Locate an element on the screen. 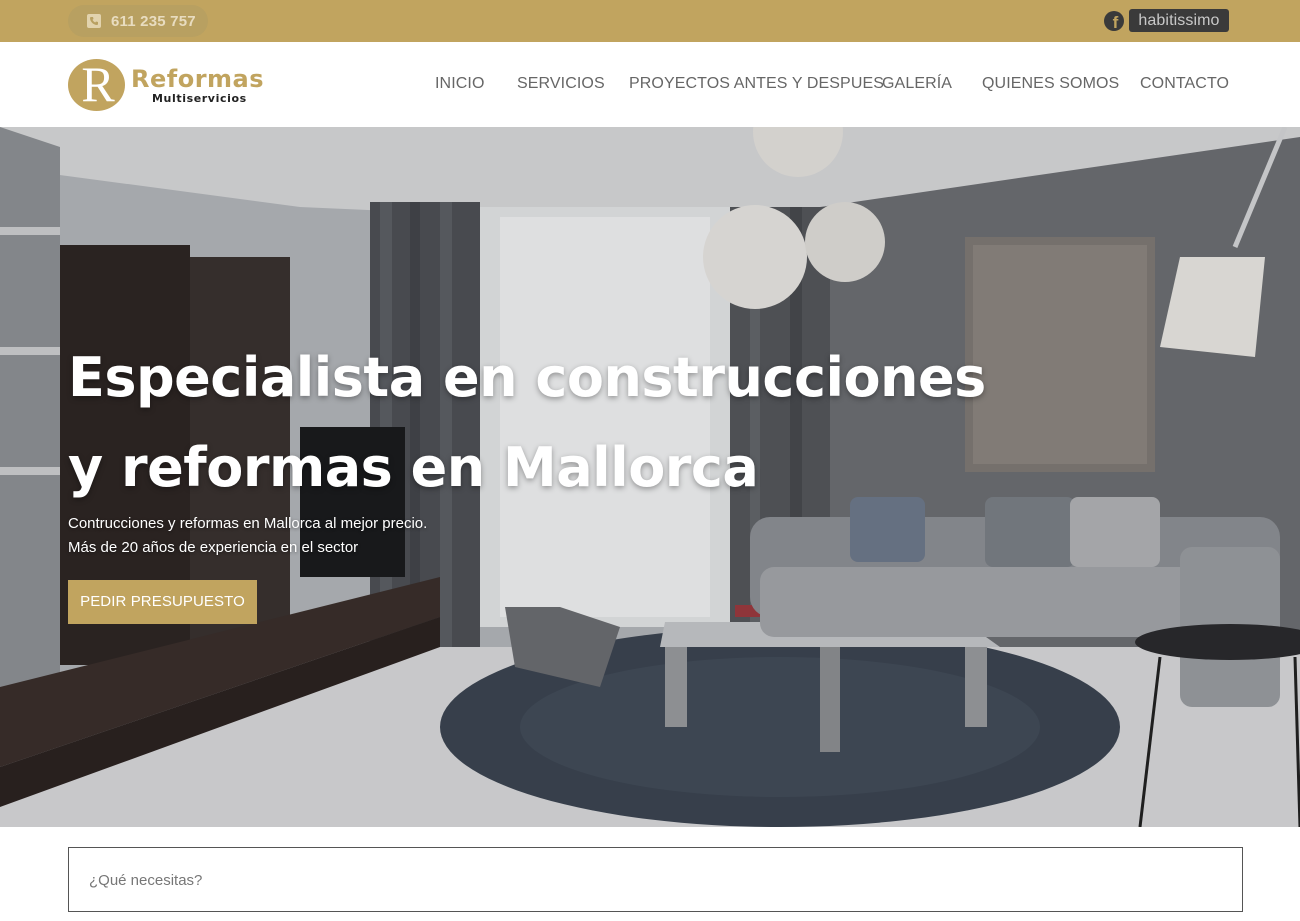 Image resolution: width=1300 pixels, height=921 pixels. request-quote-button: PEDIR PRESUPUESTO is located at coordinates (162, 602).